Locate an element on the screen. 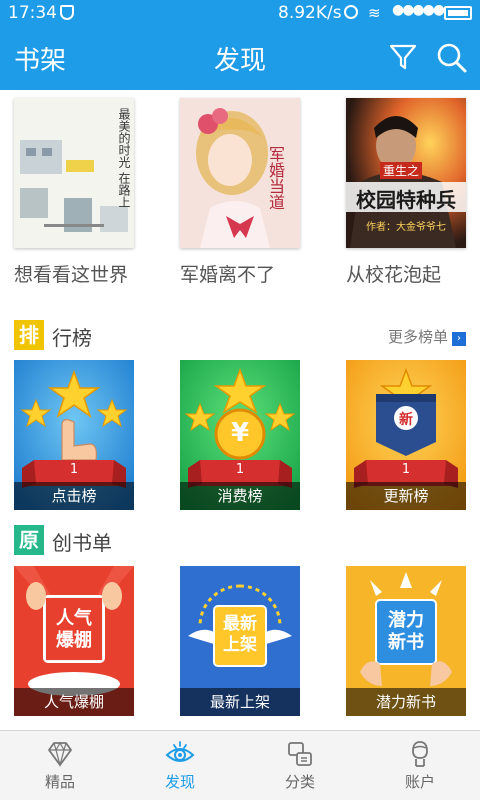 The height and width of the screenshot is (800, 480). bottom-nav: 精品 发现 分类 账户 is located at coordinates (240, 765).